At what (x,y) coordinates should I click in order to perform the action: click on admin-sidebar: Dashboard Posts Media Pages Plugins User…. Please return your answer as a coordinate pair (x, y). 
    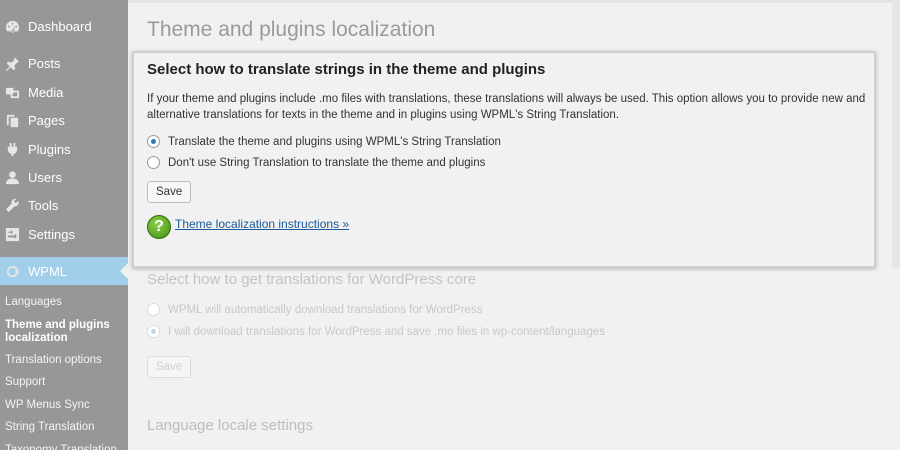
    Looking at the image, I should click on (64, 225).